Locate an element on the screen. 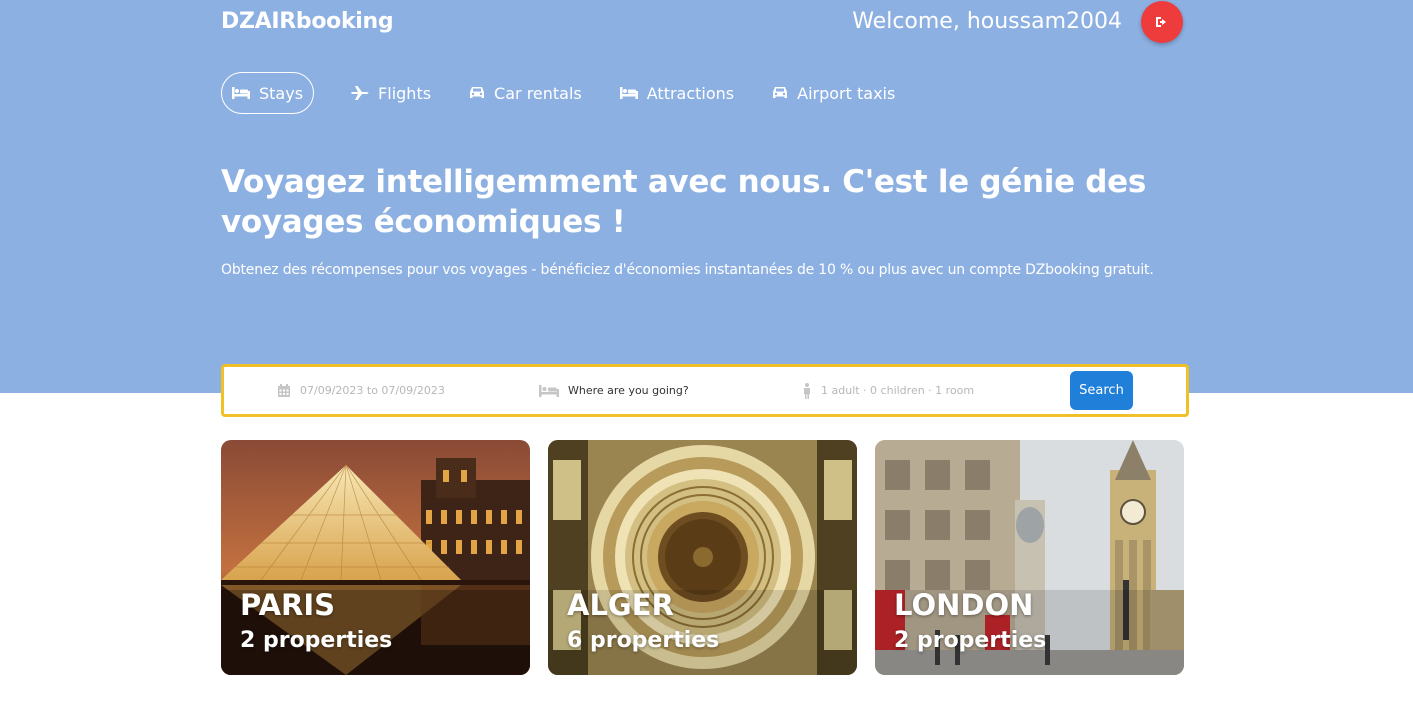 Image resolution: width=1413 pixels, height=706 pixels. nav-flights: Flights is located at coordinates (391, 93).